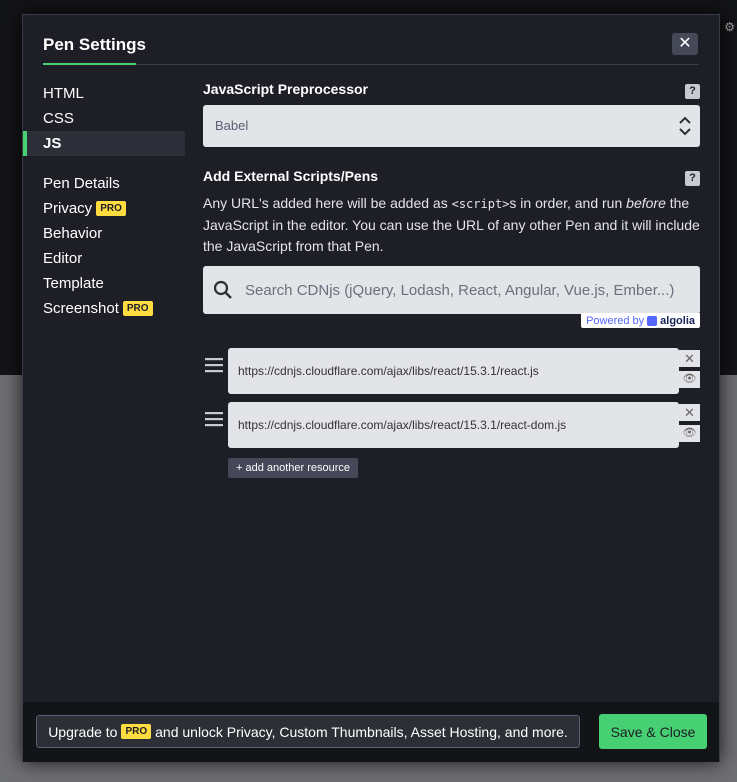 The image size is (737, 782). What do you see at coordinates (94, 44) in the screenshot?
I see `modal-title: Pen Settings` at bounding box center [94, 44].